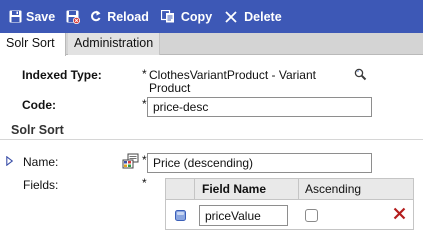 This screenshot has height=243, width=423. What do you see at coordinates (211, 130) in the screenshot?
I see `solr-sort-section-header: Solr Sort` at bounding box center [211, 130].